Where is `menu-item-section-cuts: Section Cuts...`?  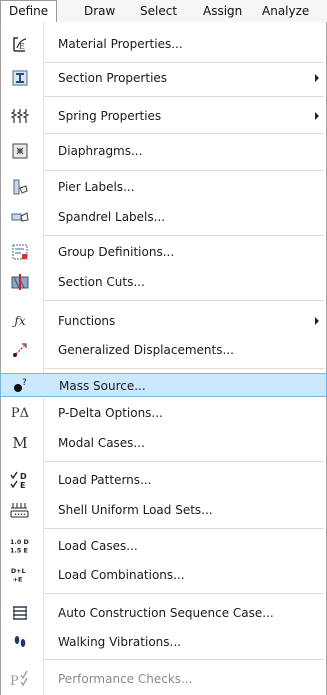 menu-item-section-cuts: Section Cuts... is located at coordinates (163, 282).